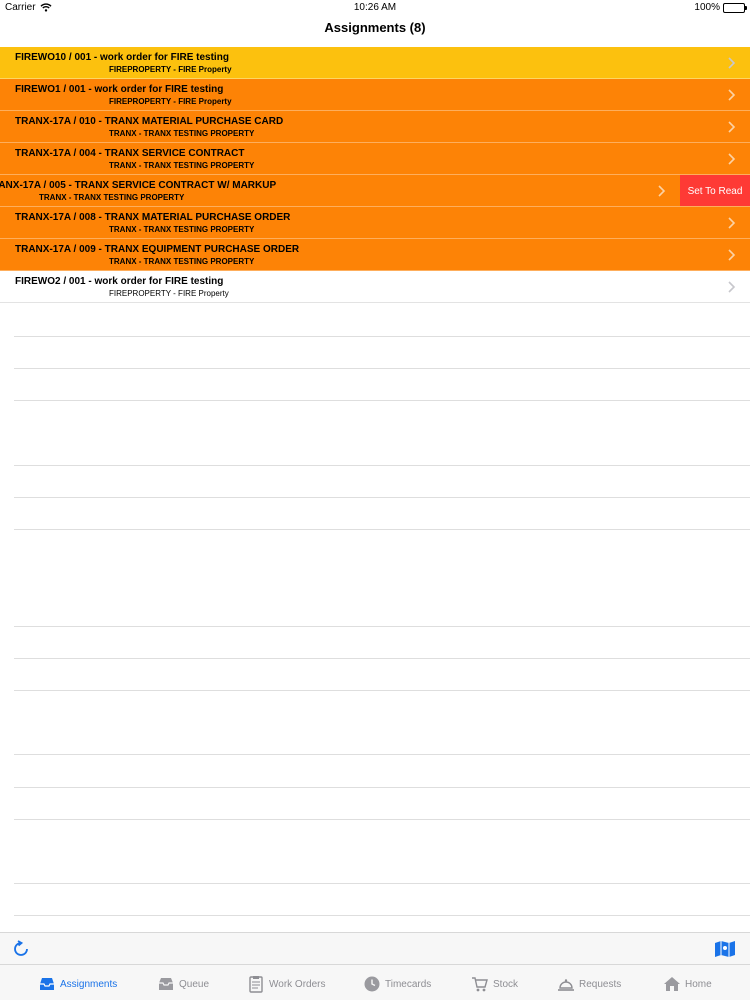 This screenshot has height=1000, width=750. I want to click on battery-percent: 100%, so click(707, 7).